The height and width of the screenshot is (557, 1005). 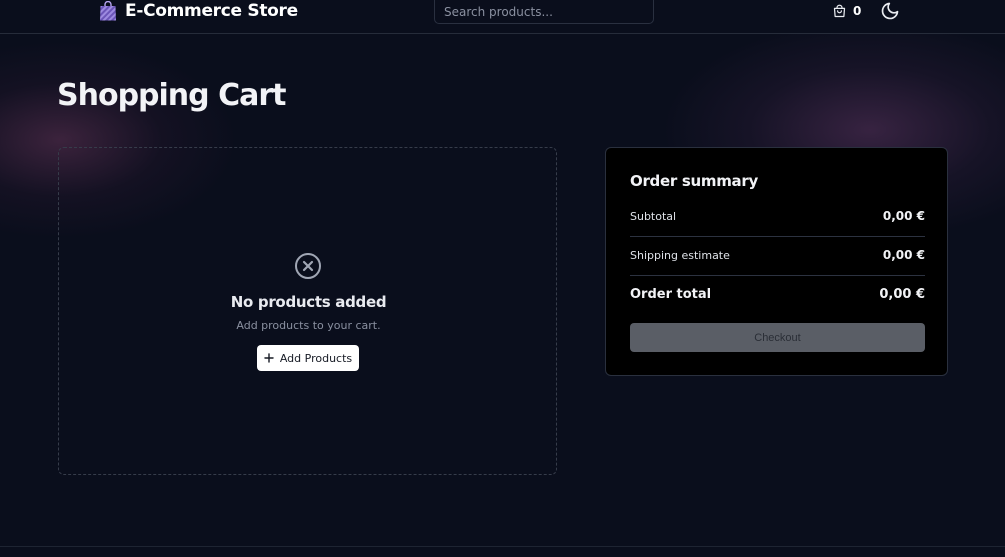 What do you see at coordinates (502, 546) in the screenshot?
I see `footer-divider` at bounding box center [502, 546].